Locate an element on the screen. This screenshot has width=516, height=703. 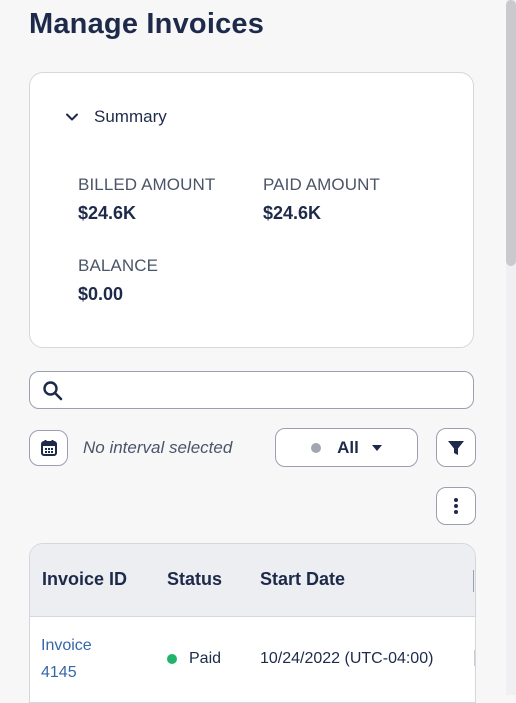
paid-amount-value: $24.6K is located at coordinates (292, 213).